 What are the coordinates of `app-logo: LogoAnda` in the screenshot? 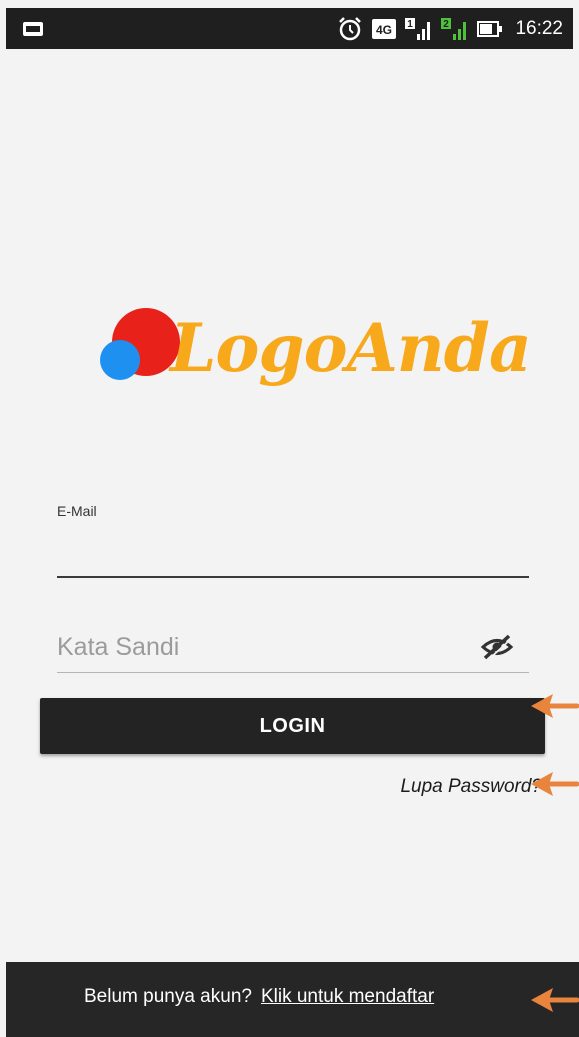 It's located at (315, 355).